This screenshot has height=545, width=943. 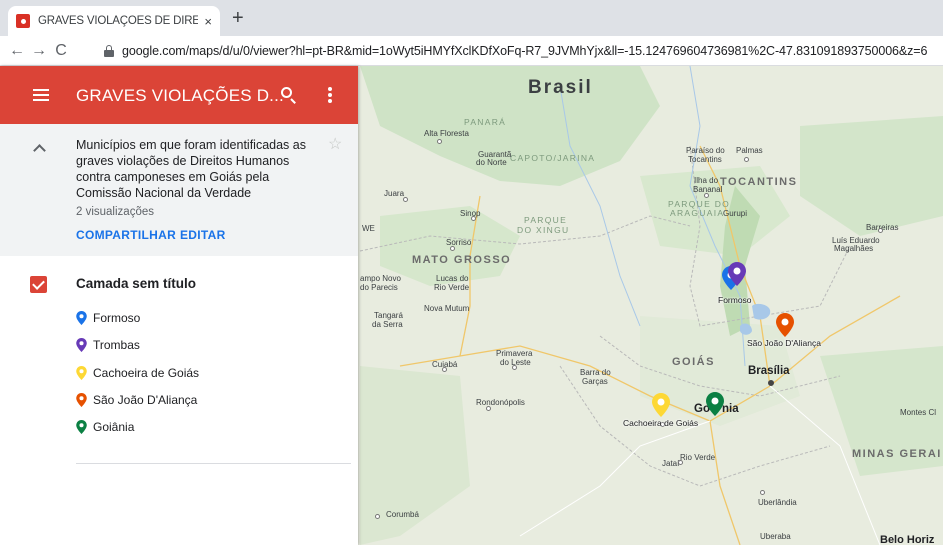 What do you see at coordinates (546, 220) in the screenshot?
I see `park-label-xingu-1: PARQUE` at bounding box center [546, 220].